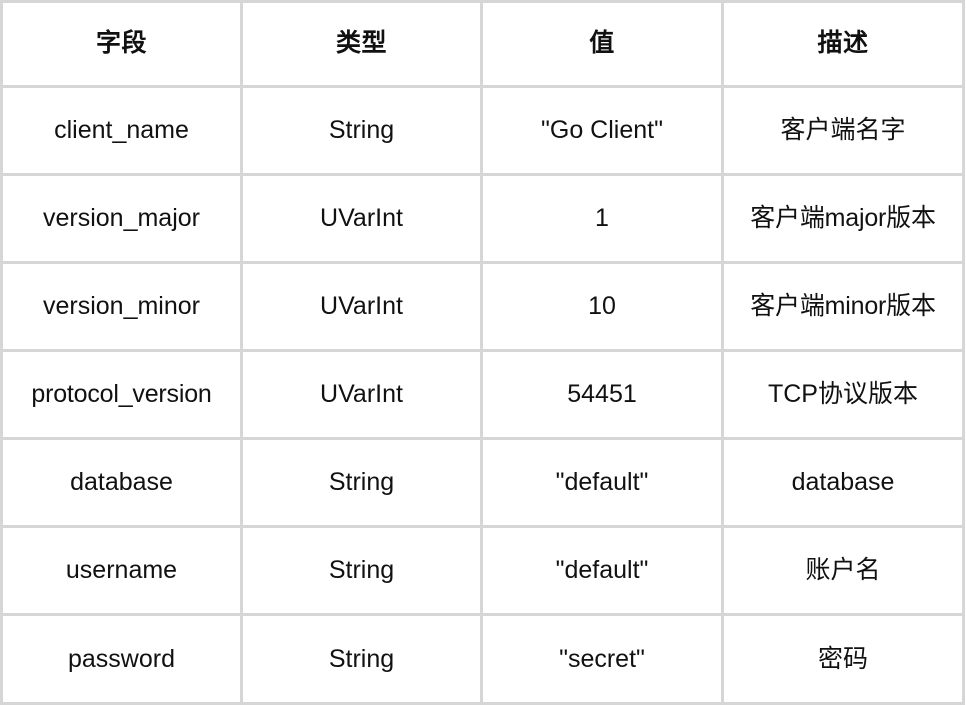 The width and height of the screenshot is (966, 705). I want to click on column-header-type: 类型, so click(362, 44).